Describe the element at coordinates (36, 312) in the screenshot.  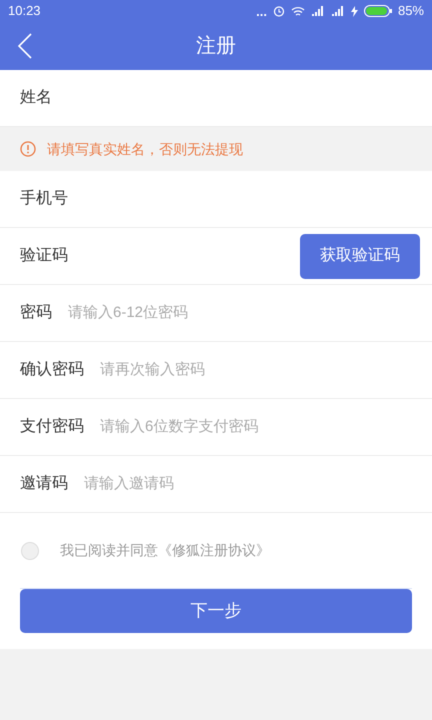
I see `field-label: 密码` at that location.